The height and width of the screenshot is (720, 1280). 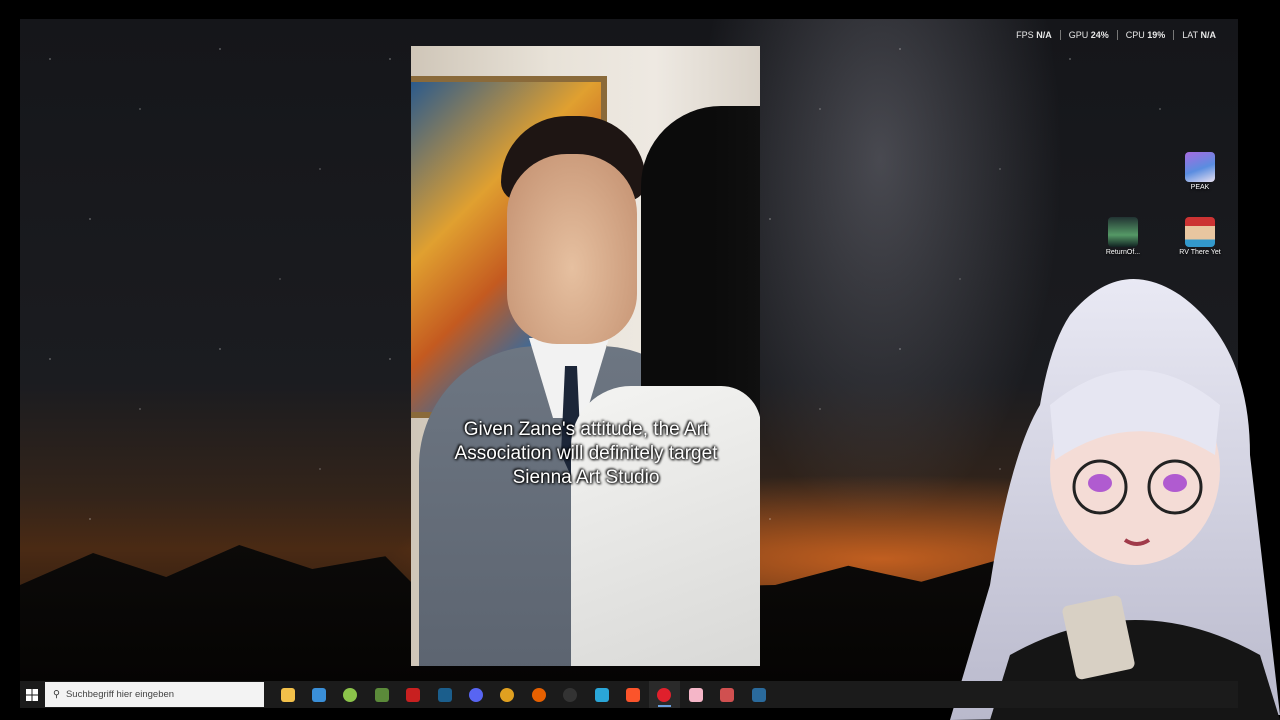 I want to click on firefox-icon, so click(x=538, y=694).